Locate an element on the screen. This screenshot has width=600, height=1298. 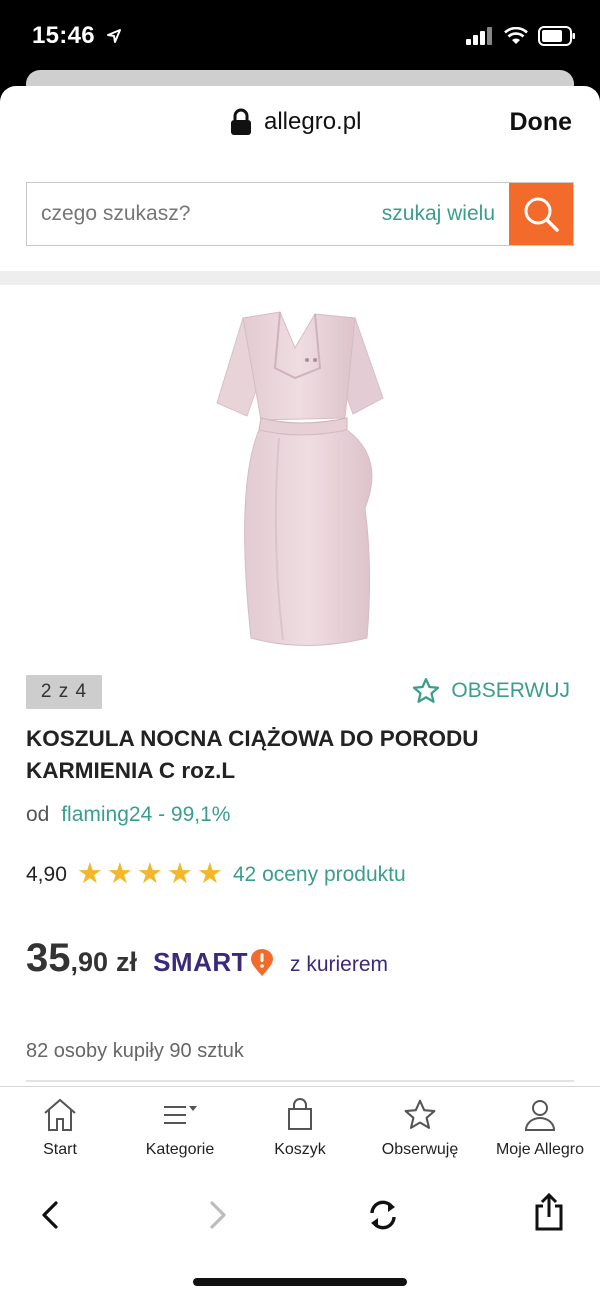
divider is located at coordinates (300, 1081).